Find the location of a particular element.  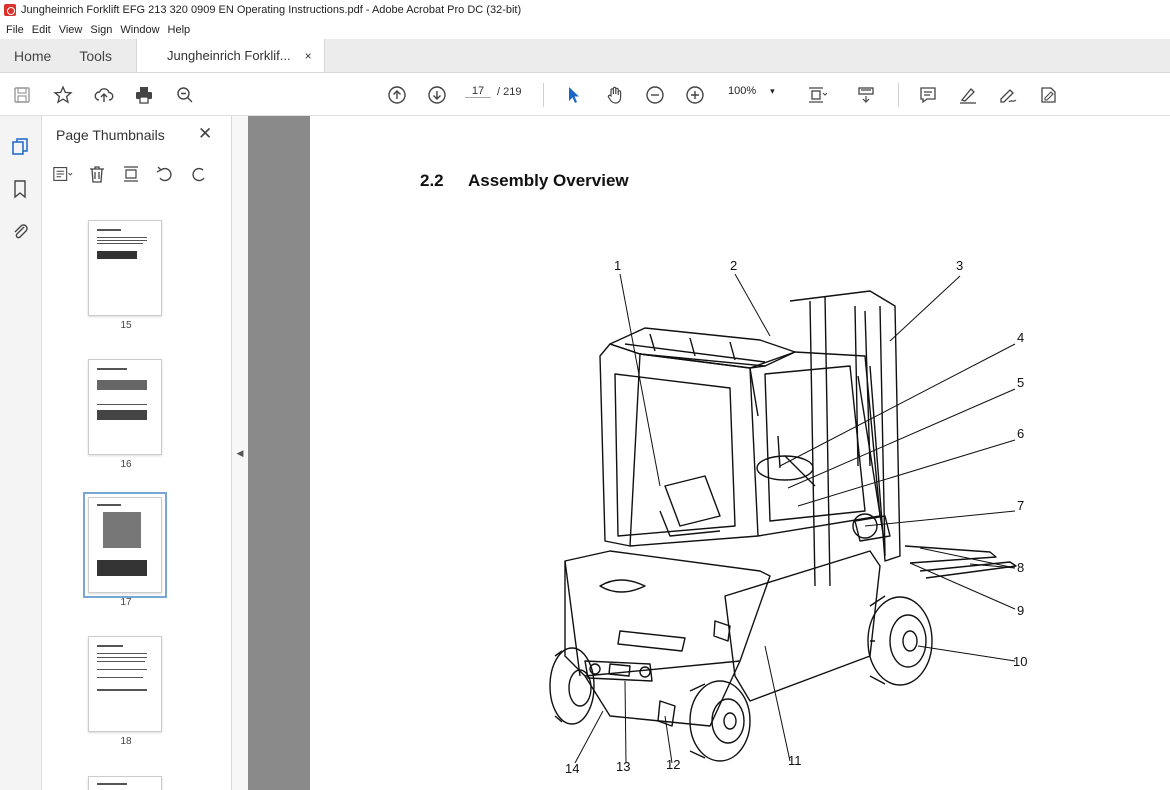

insert-page-icon is located at coordinates (131, 174).